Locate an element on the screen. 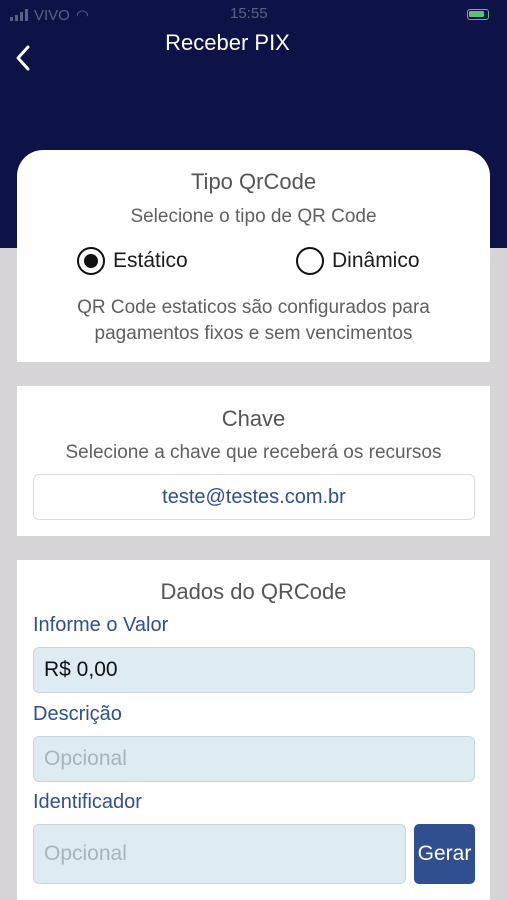 This screenshot has height=900, width=507. status-left: VIVO ◠ is located at coordinates (49, 15).